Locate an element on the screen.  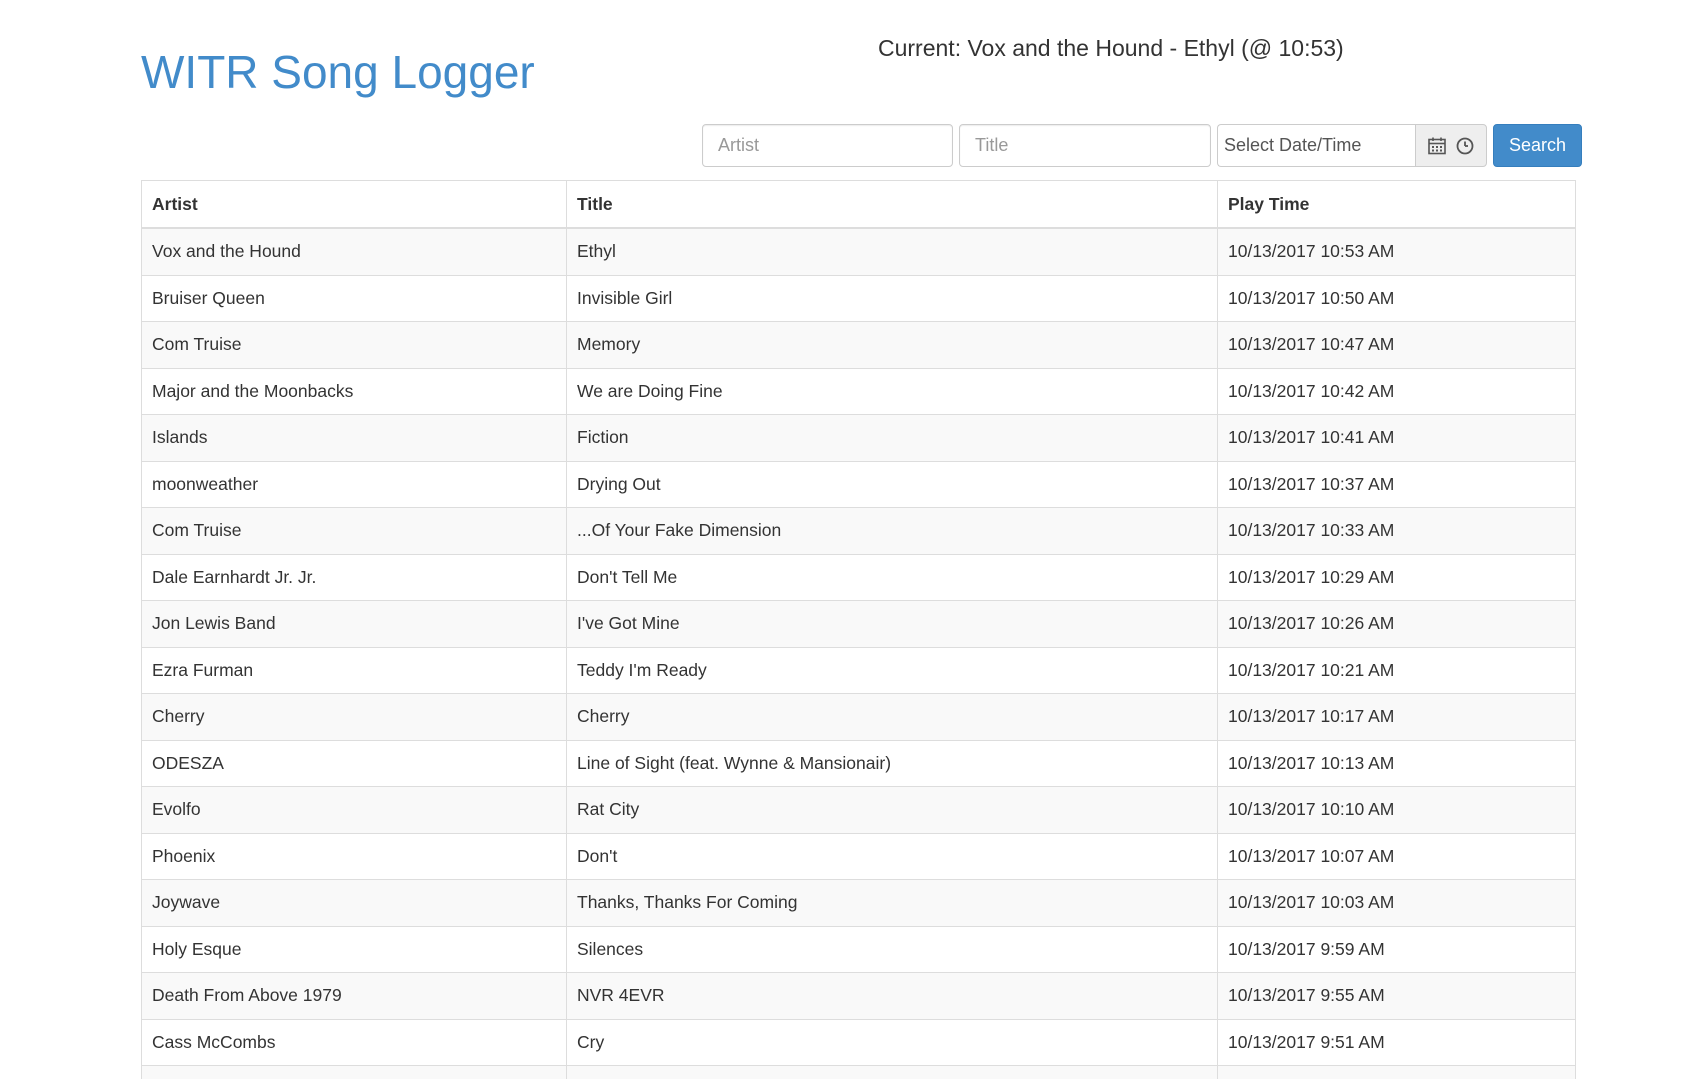
play-time-cell: 10/13/2017 10:26 AM is located at coordinates (1396, 624).